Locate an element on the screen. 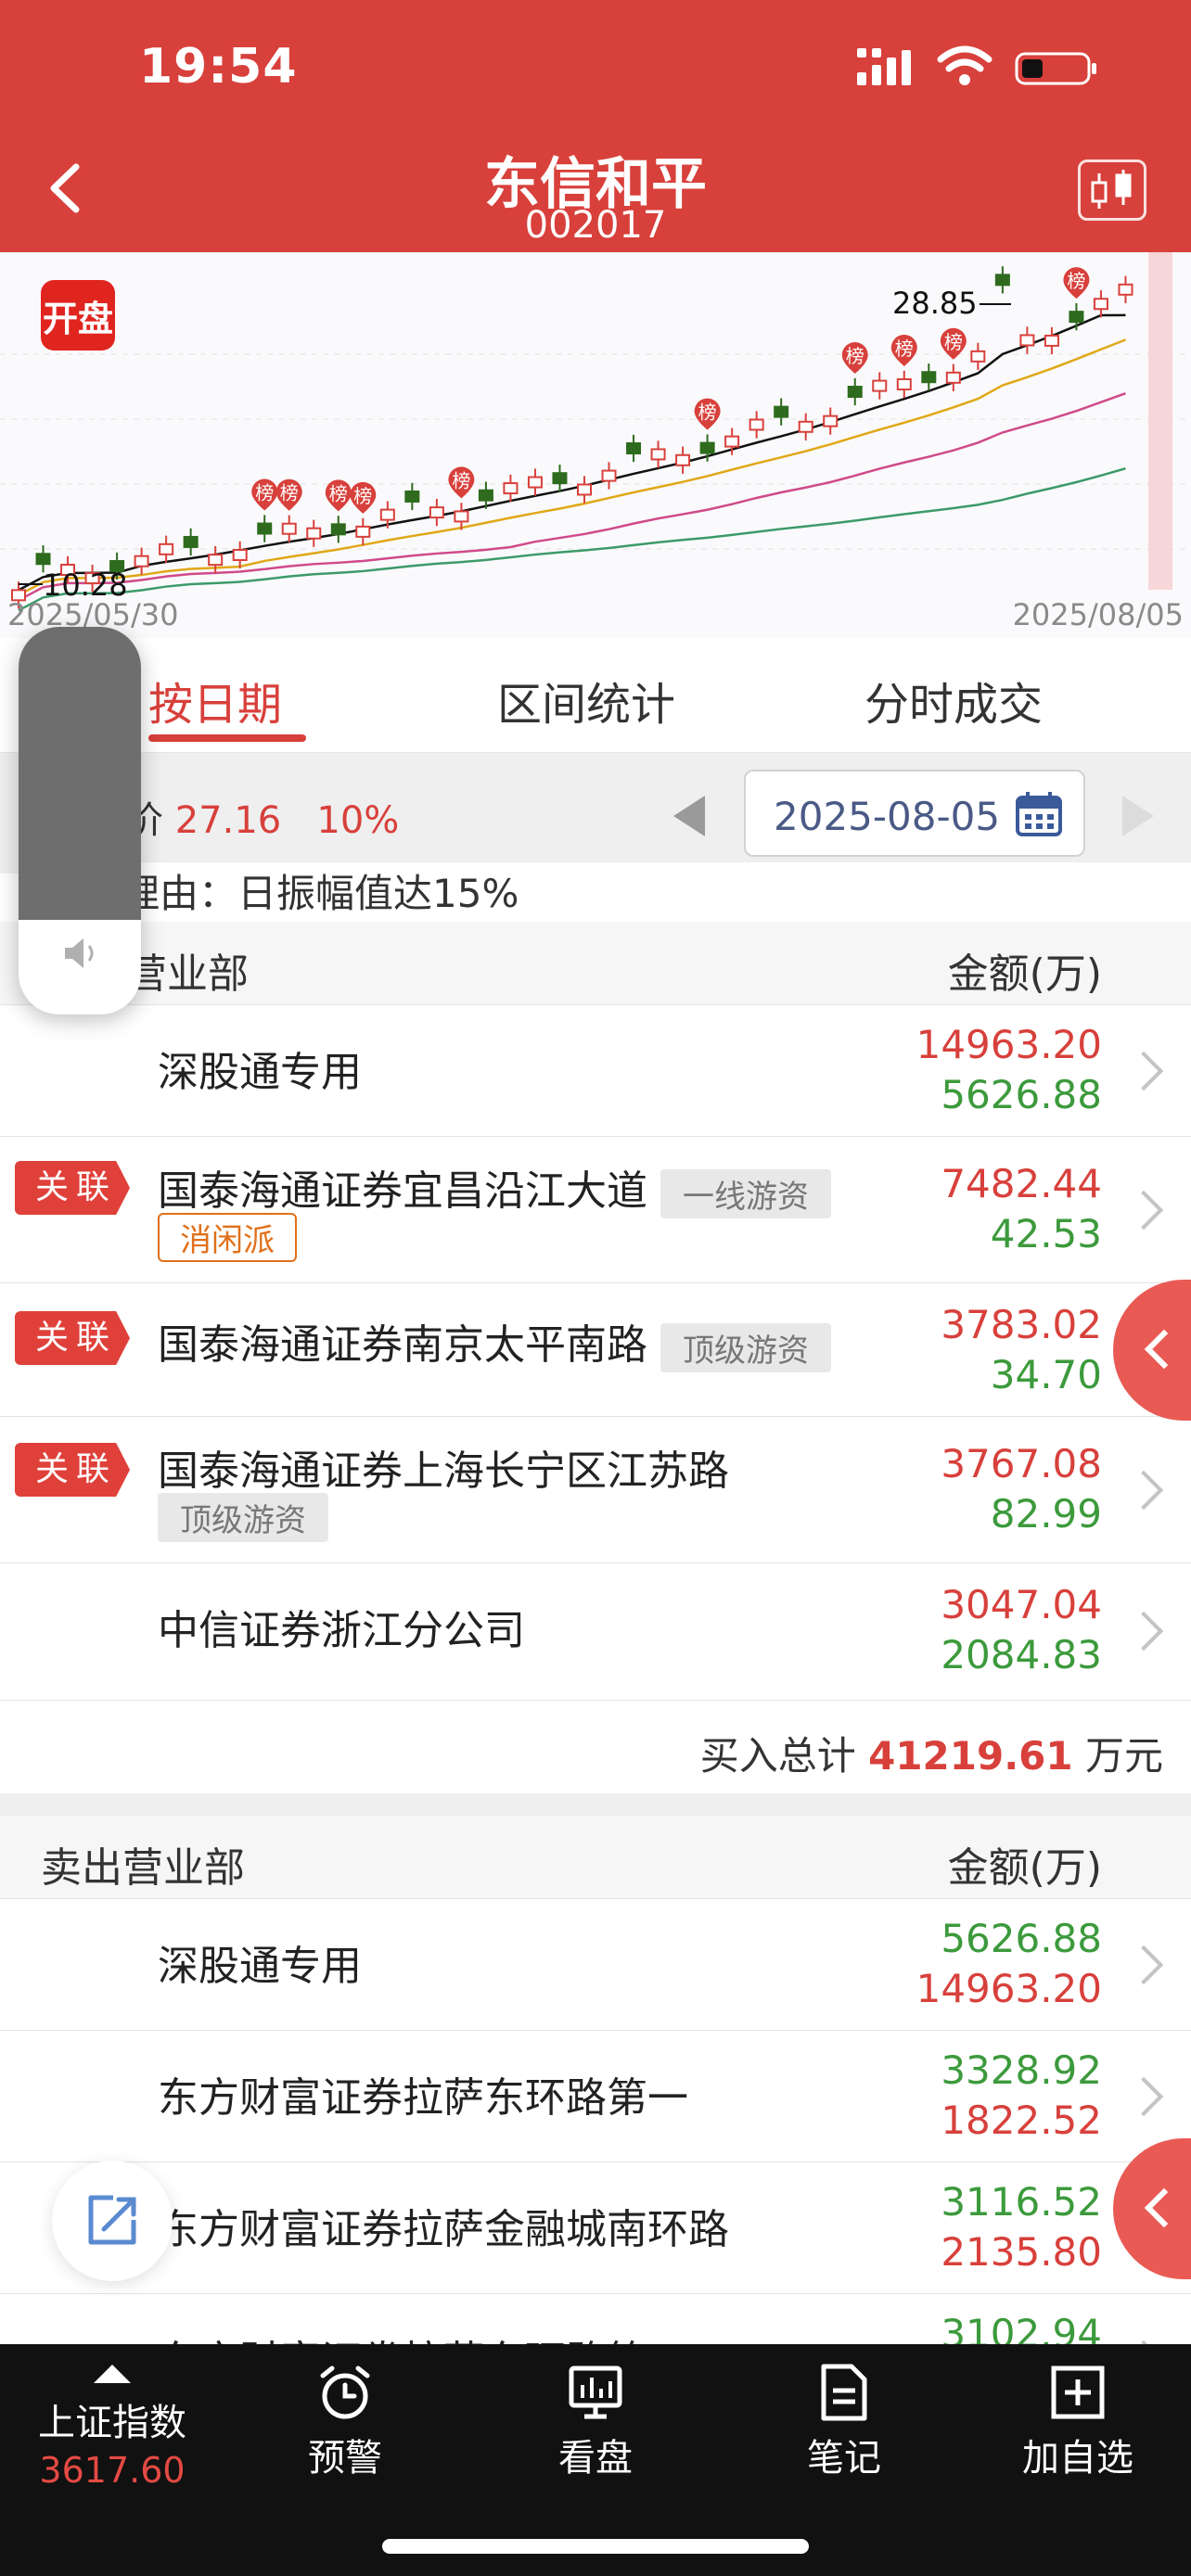 This screenshot has height=2576, width=1191. buy-row-1: 深股通专用 14963.20 5626.88 is located at coordinates (595, 1071).